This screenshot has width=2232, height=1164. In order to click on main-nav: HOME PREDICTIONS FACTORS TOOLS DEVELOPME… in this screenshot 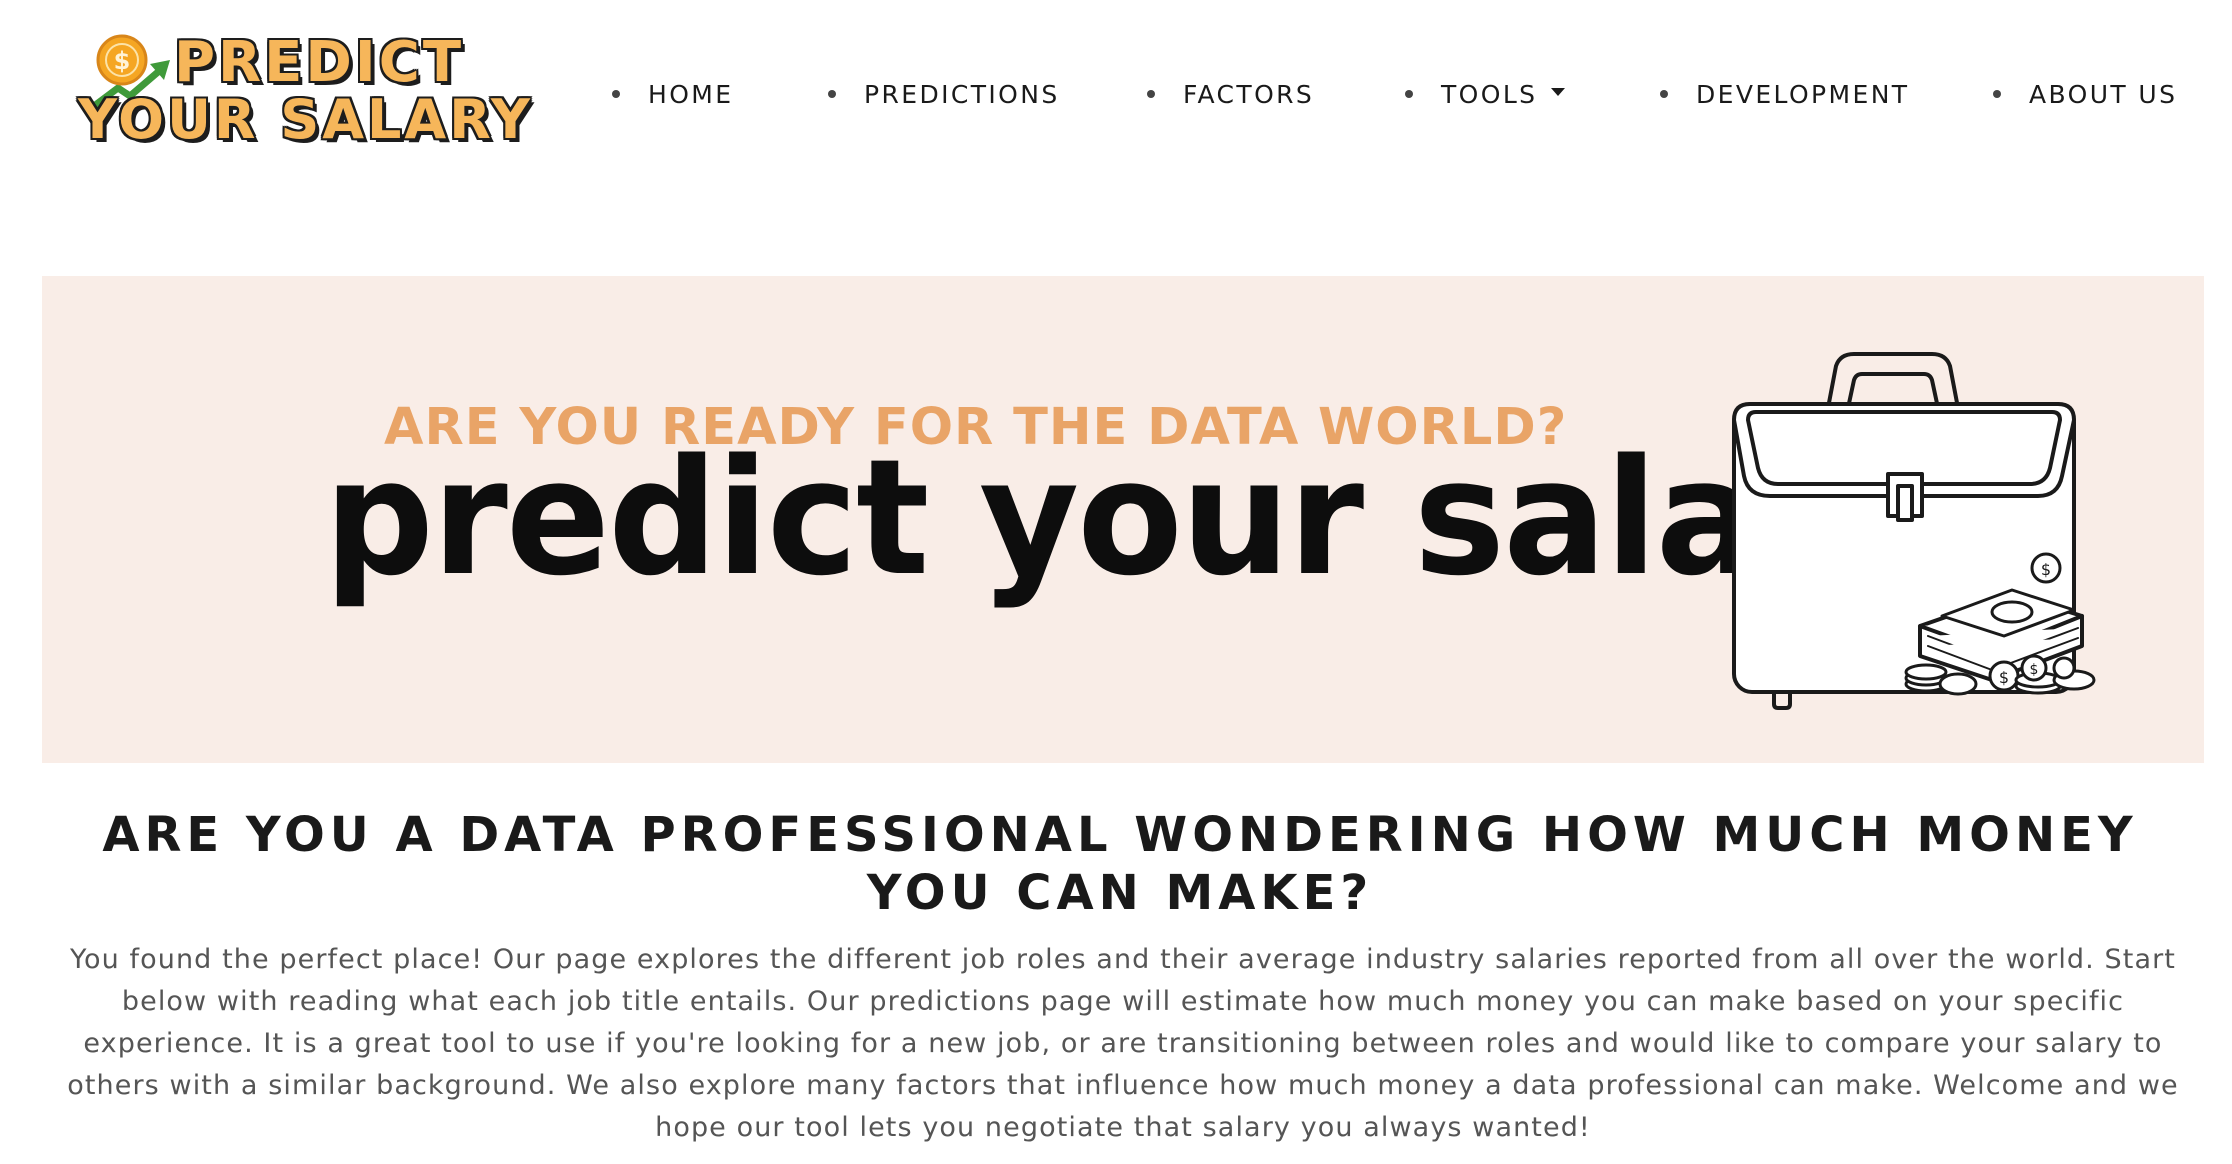, I will do `click(1116, 94)`.